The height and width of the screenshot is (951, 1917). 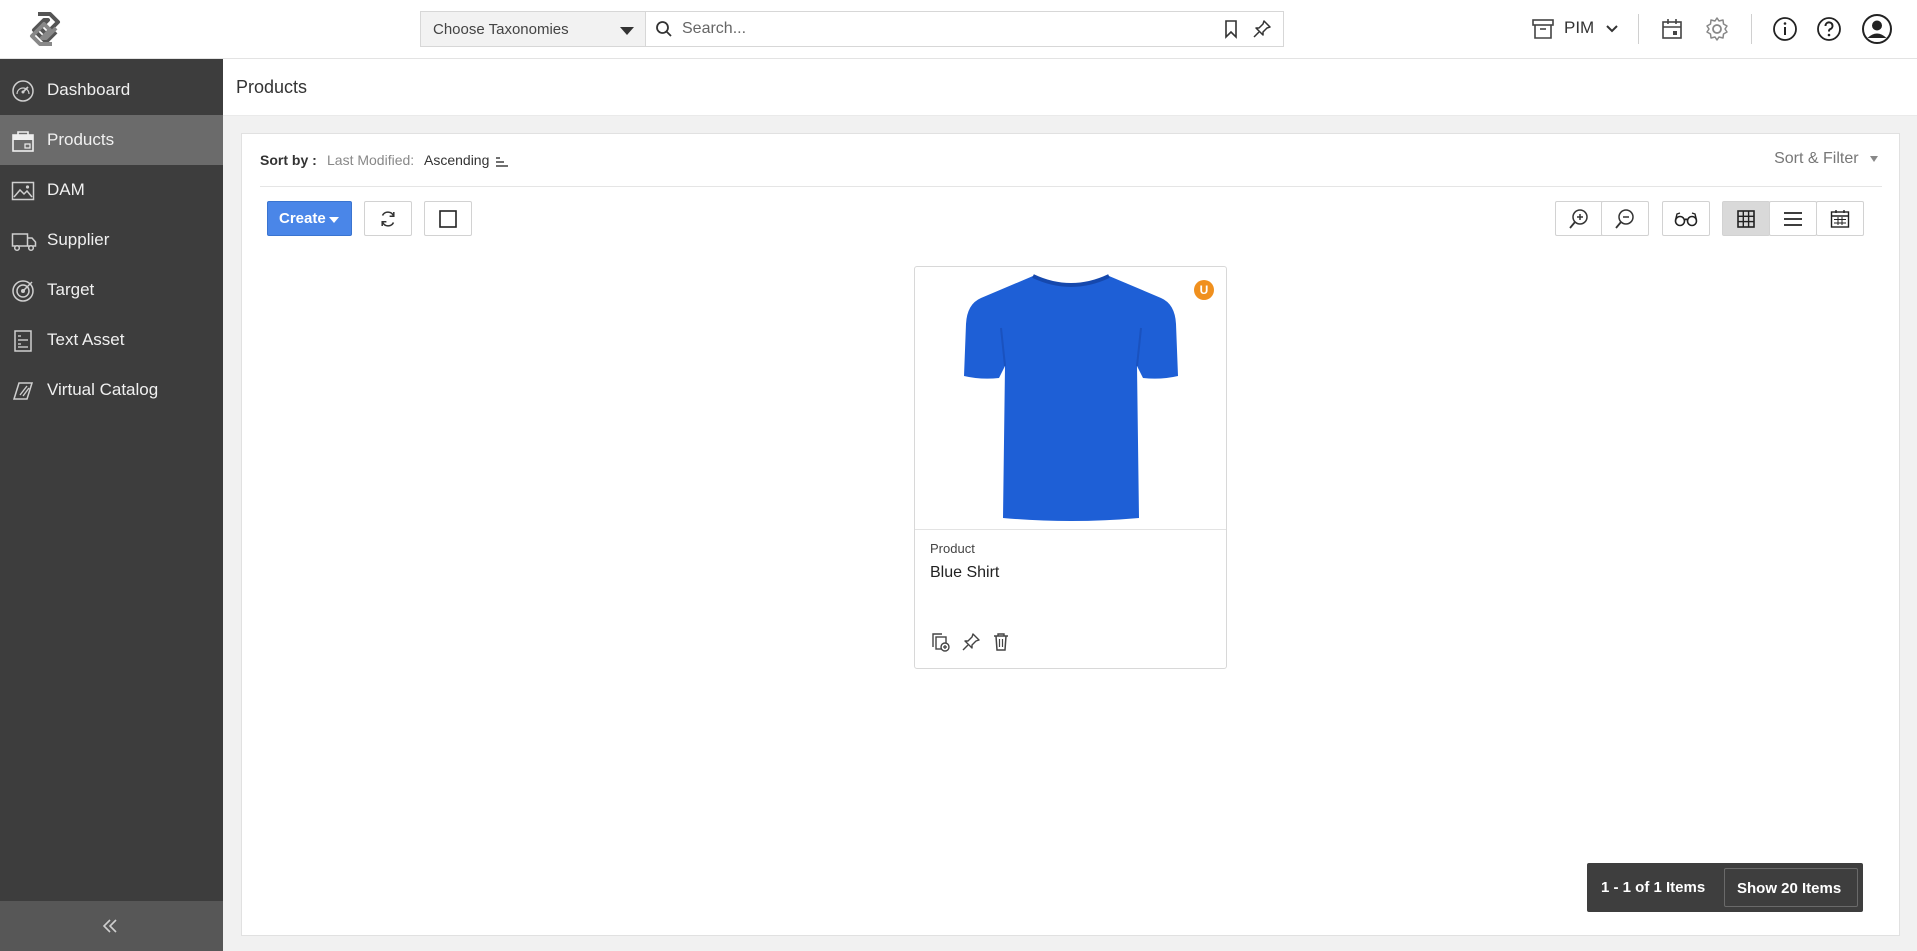 What do you see at coordinates (1204, 290) in the screenshot?
I see `status-badge: U` at bounding box center [1204, 290].